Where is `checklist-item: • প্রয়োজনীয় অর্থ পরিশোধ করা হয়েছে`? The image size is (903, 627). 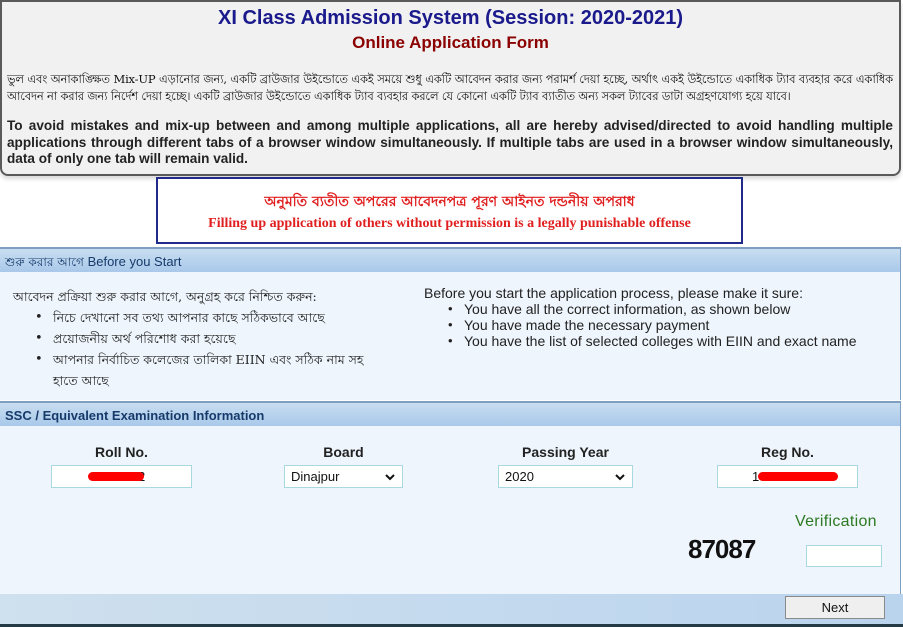 checklist-item: • প্রয়োজনীয় অর্থ পরিশোধ করা হয়েছে is located at coordinates (198, 338).